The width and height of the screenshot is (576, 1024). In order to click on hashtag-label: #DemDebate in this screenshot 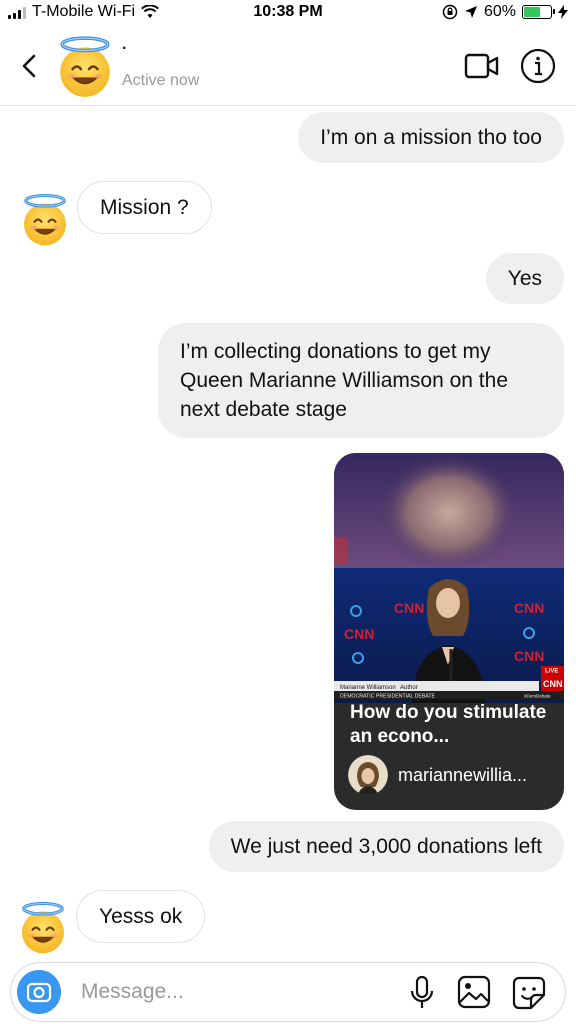, I will do `click(537, 696)`.